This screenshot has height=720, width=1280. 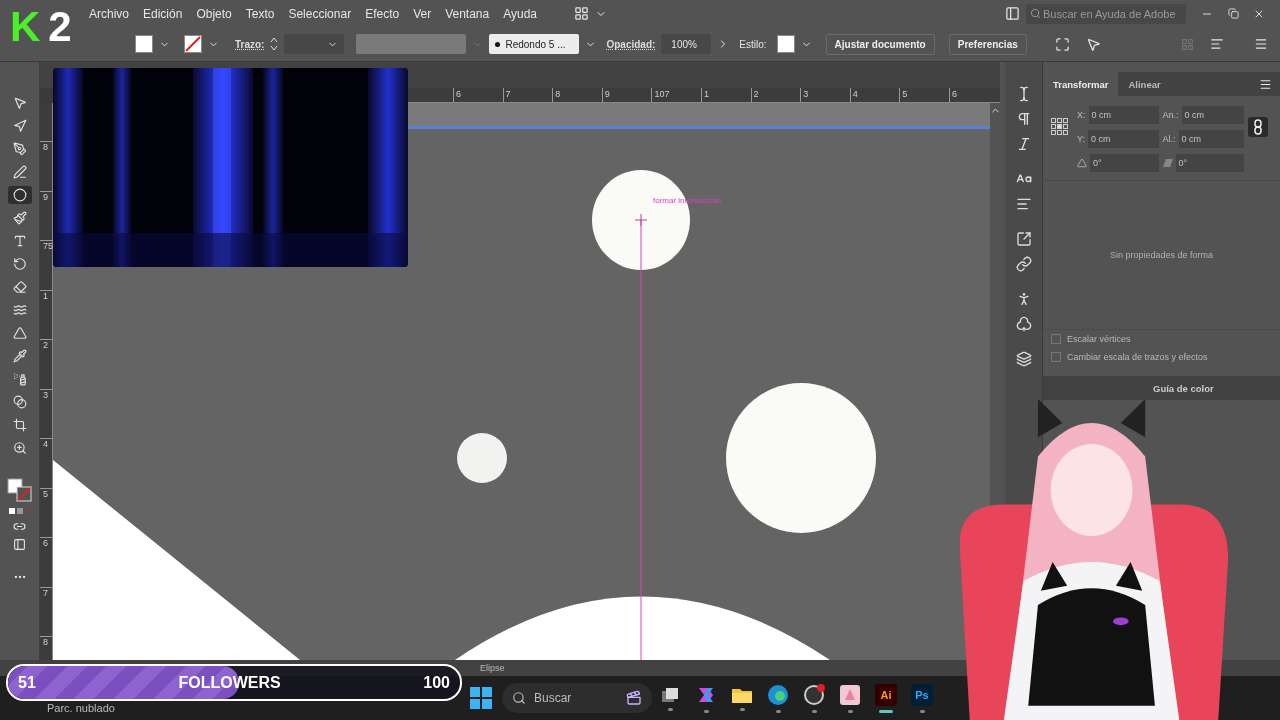 I want to click on align-icon, so click(x=1217, y=44).